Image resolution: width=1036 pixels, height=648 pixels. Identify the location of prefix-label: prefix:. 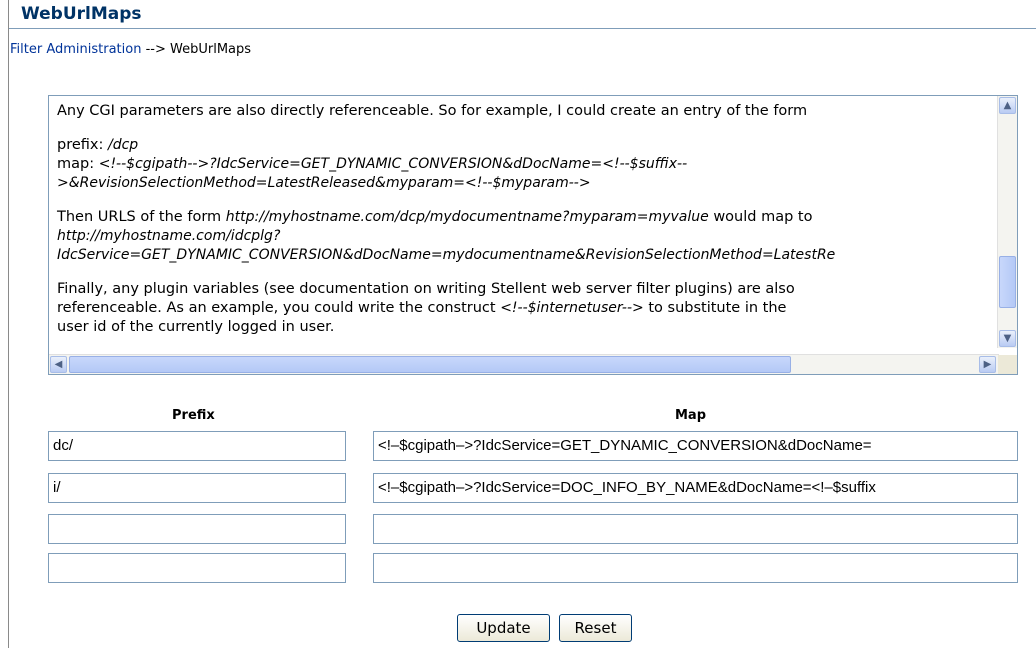
(82, 145).